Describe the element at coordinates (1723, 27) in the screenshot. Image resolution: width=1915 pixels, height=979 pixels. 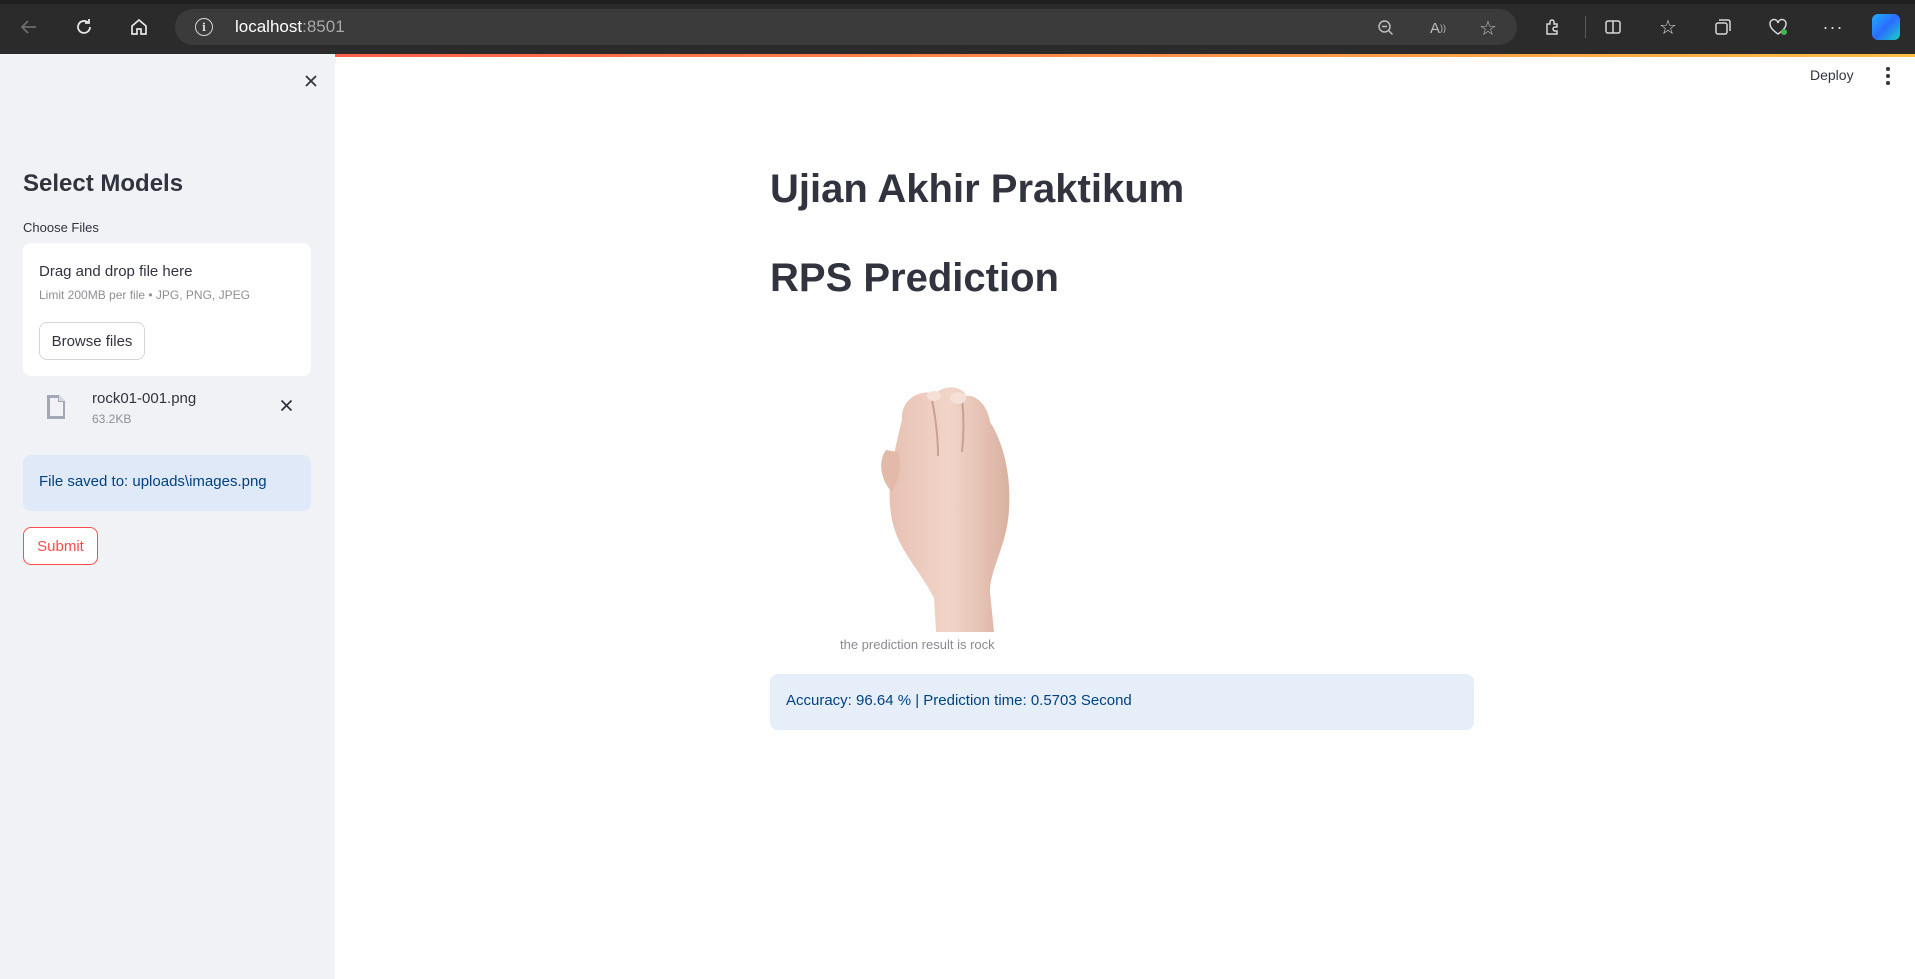
I see `collections-icon` at that location.